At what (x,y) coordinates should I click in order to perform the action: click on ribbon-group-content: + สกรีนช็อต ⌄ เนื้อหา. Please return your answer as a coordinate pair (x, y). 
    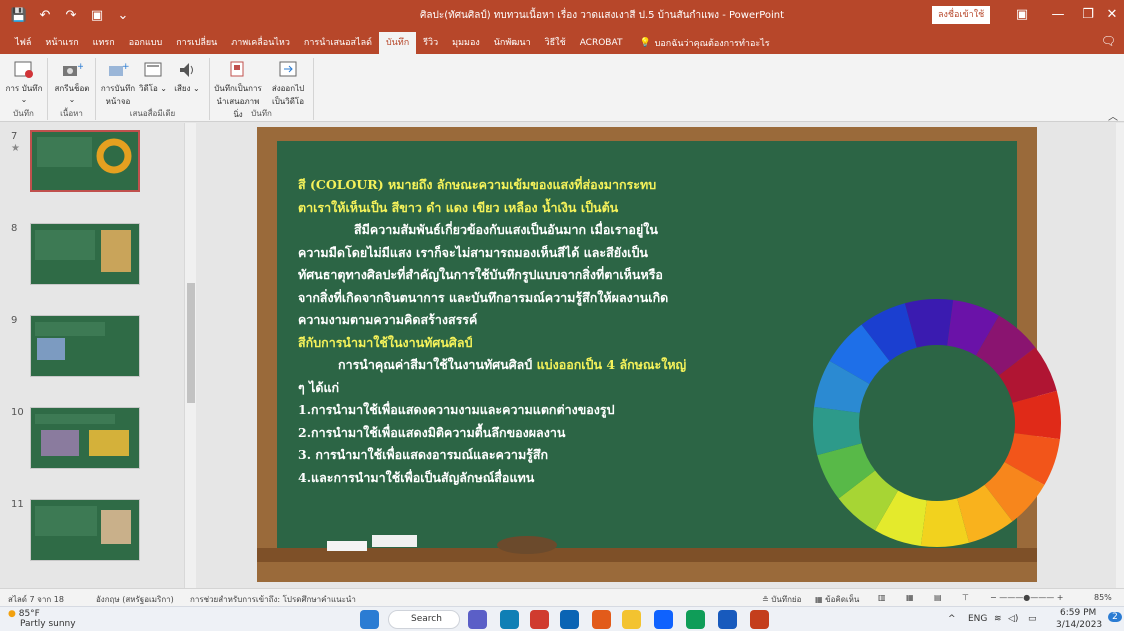
    Looking at the image, I should click on (72, 89).